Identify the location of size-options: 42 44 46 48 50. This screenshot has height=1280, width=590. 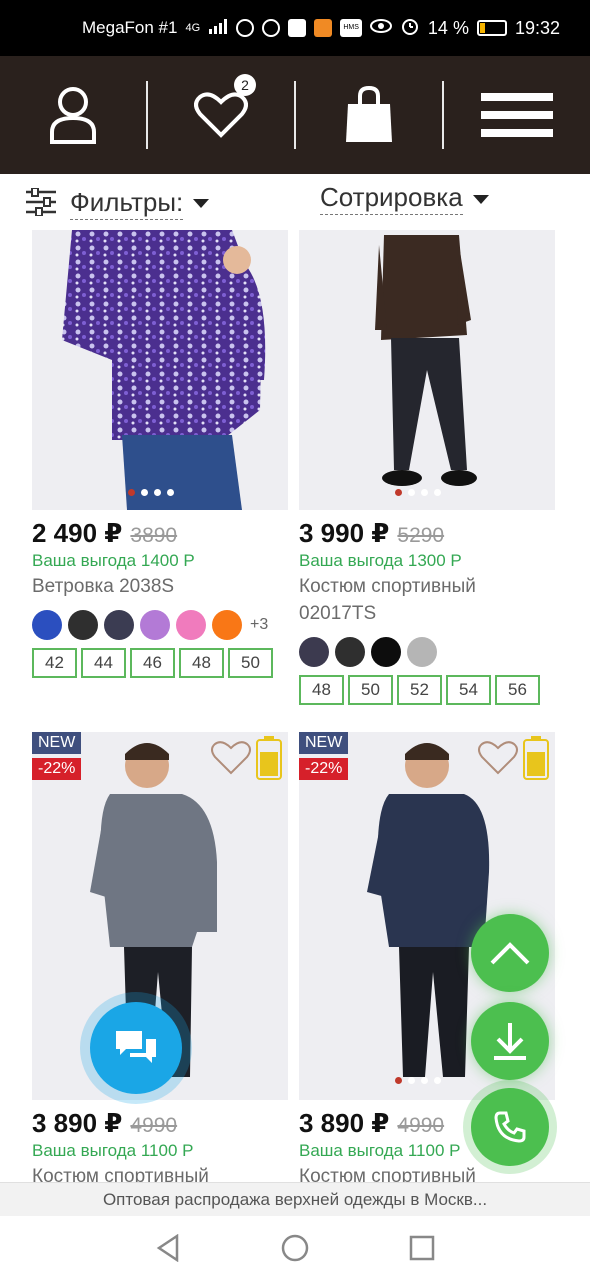
(161, 663).